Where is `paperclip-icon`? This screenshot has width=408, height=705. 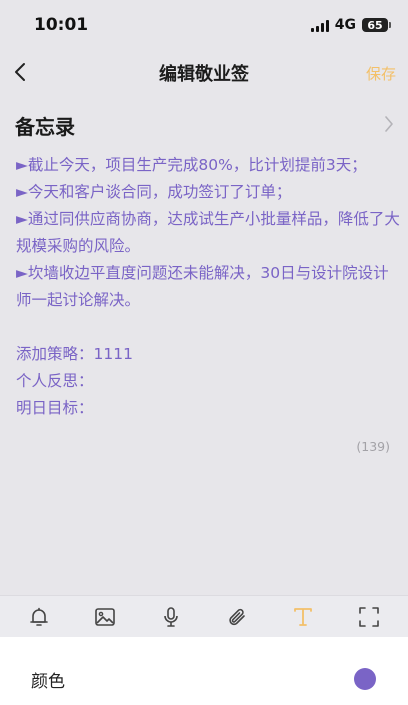
paperclip-icon is located at coordinates (237, 616).